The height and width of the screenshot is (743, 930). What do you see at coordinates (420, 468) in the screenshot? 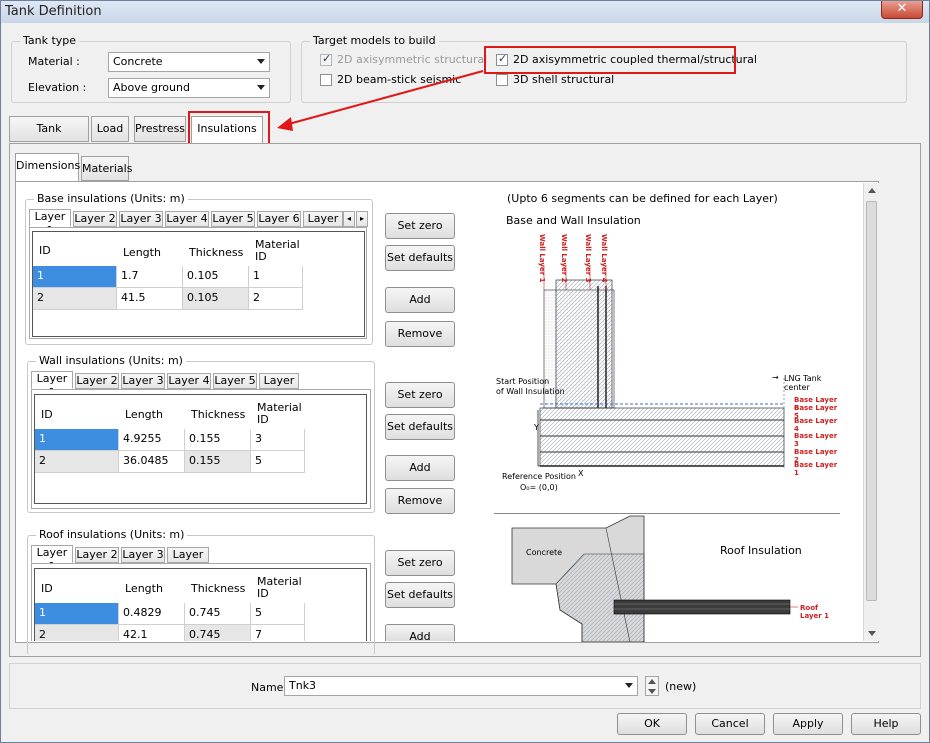
I see `wall-add-button: Add` at bounding box center [420, 468].